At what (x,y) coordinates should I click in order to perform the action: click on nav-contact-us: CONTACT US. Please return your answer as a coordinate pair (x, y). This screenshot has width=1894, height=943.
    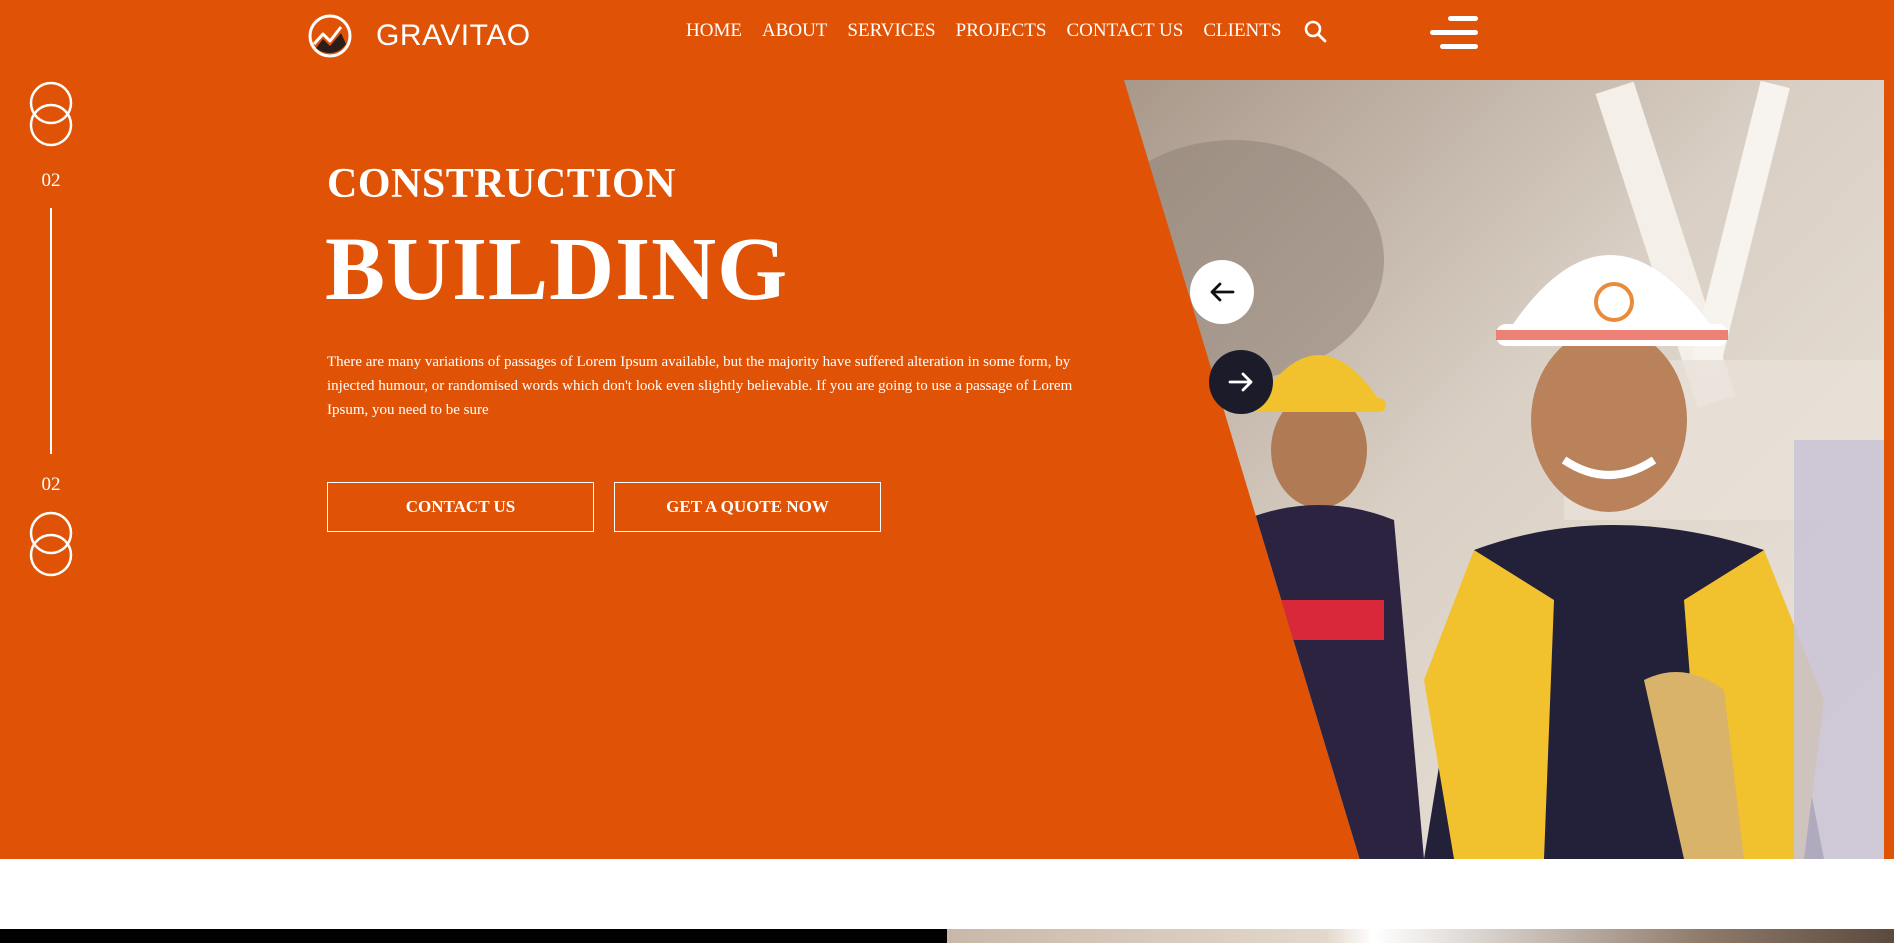
    Looking at the image, I should click on (1124, 31).